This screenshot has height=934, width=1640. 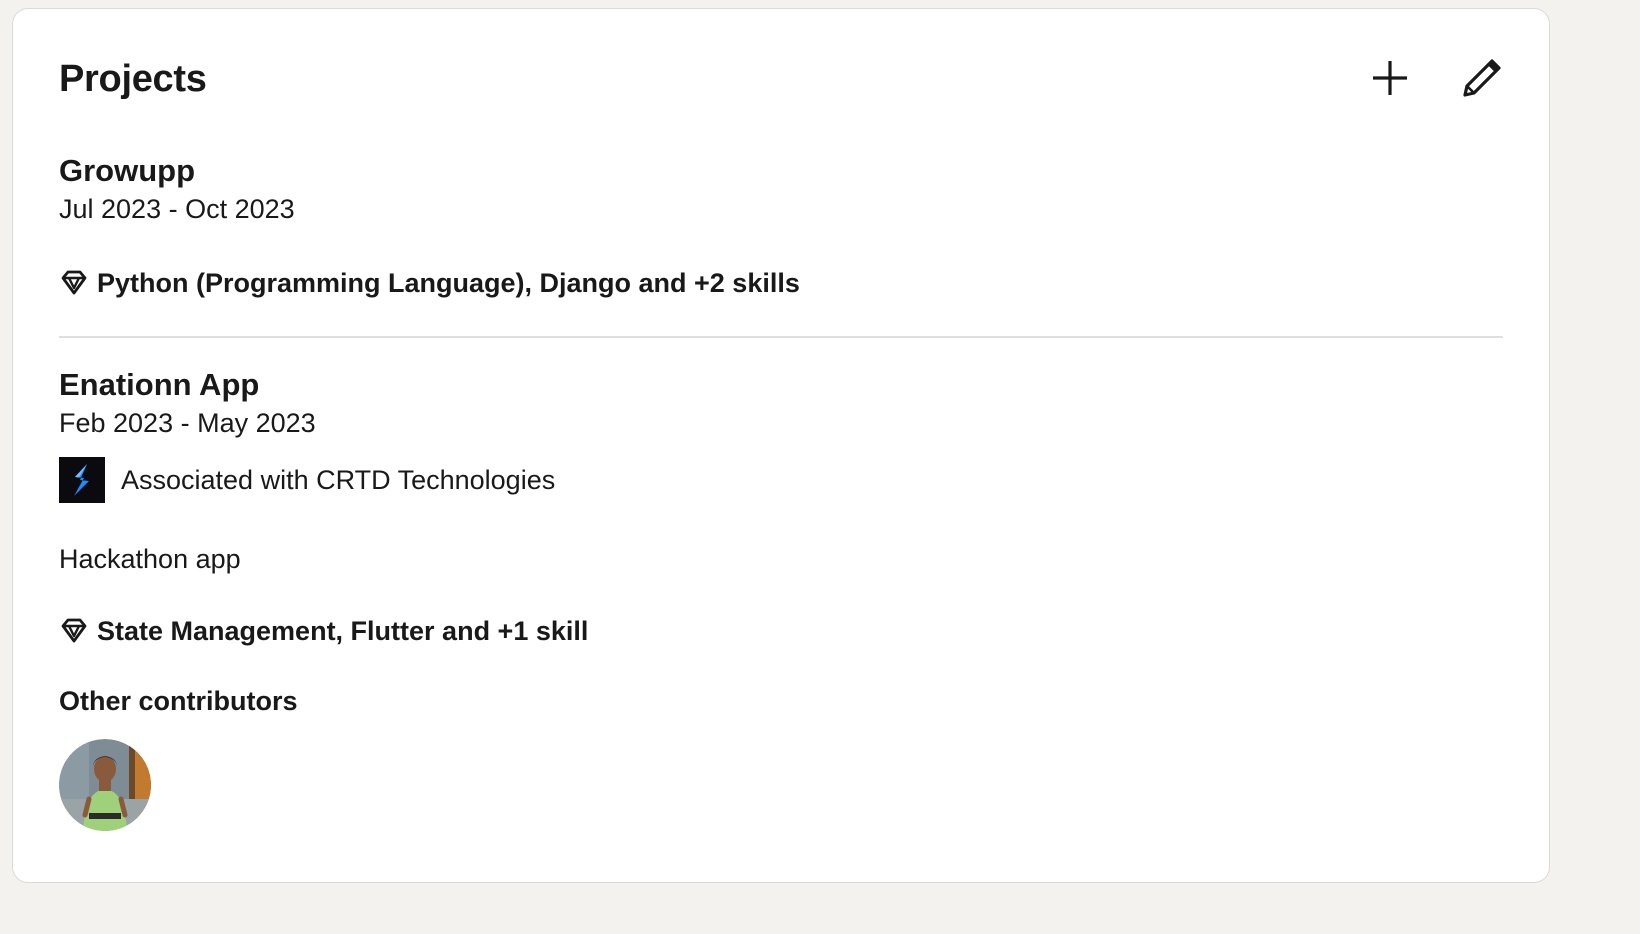 I want to click on plus-icon, so click(x=1390, y=78).